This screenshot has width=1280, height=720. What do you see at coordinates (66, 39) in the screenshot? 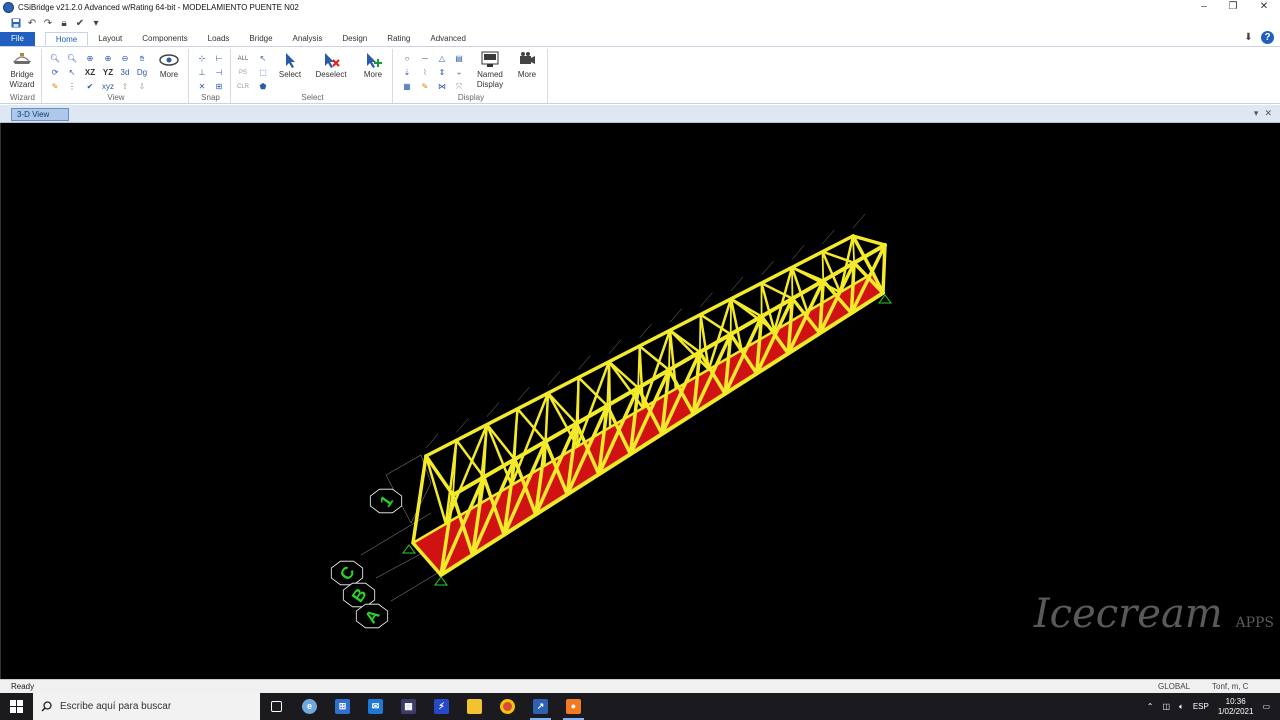
I see `tab-home: Home` at bounding box center [66, 39].